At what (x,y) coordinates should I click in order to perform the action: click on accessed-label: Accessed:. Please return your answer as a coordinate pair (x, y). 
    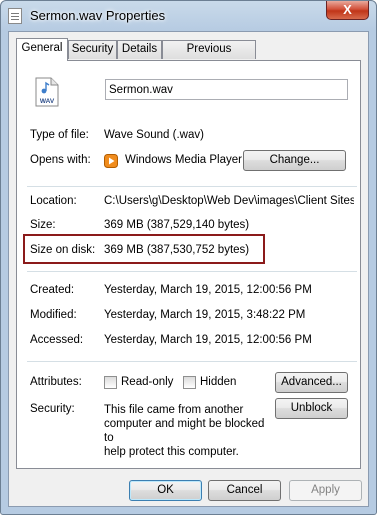
    Looking at the image, I should click on (57, 340).